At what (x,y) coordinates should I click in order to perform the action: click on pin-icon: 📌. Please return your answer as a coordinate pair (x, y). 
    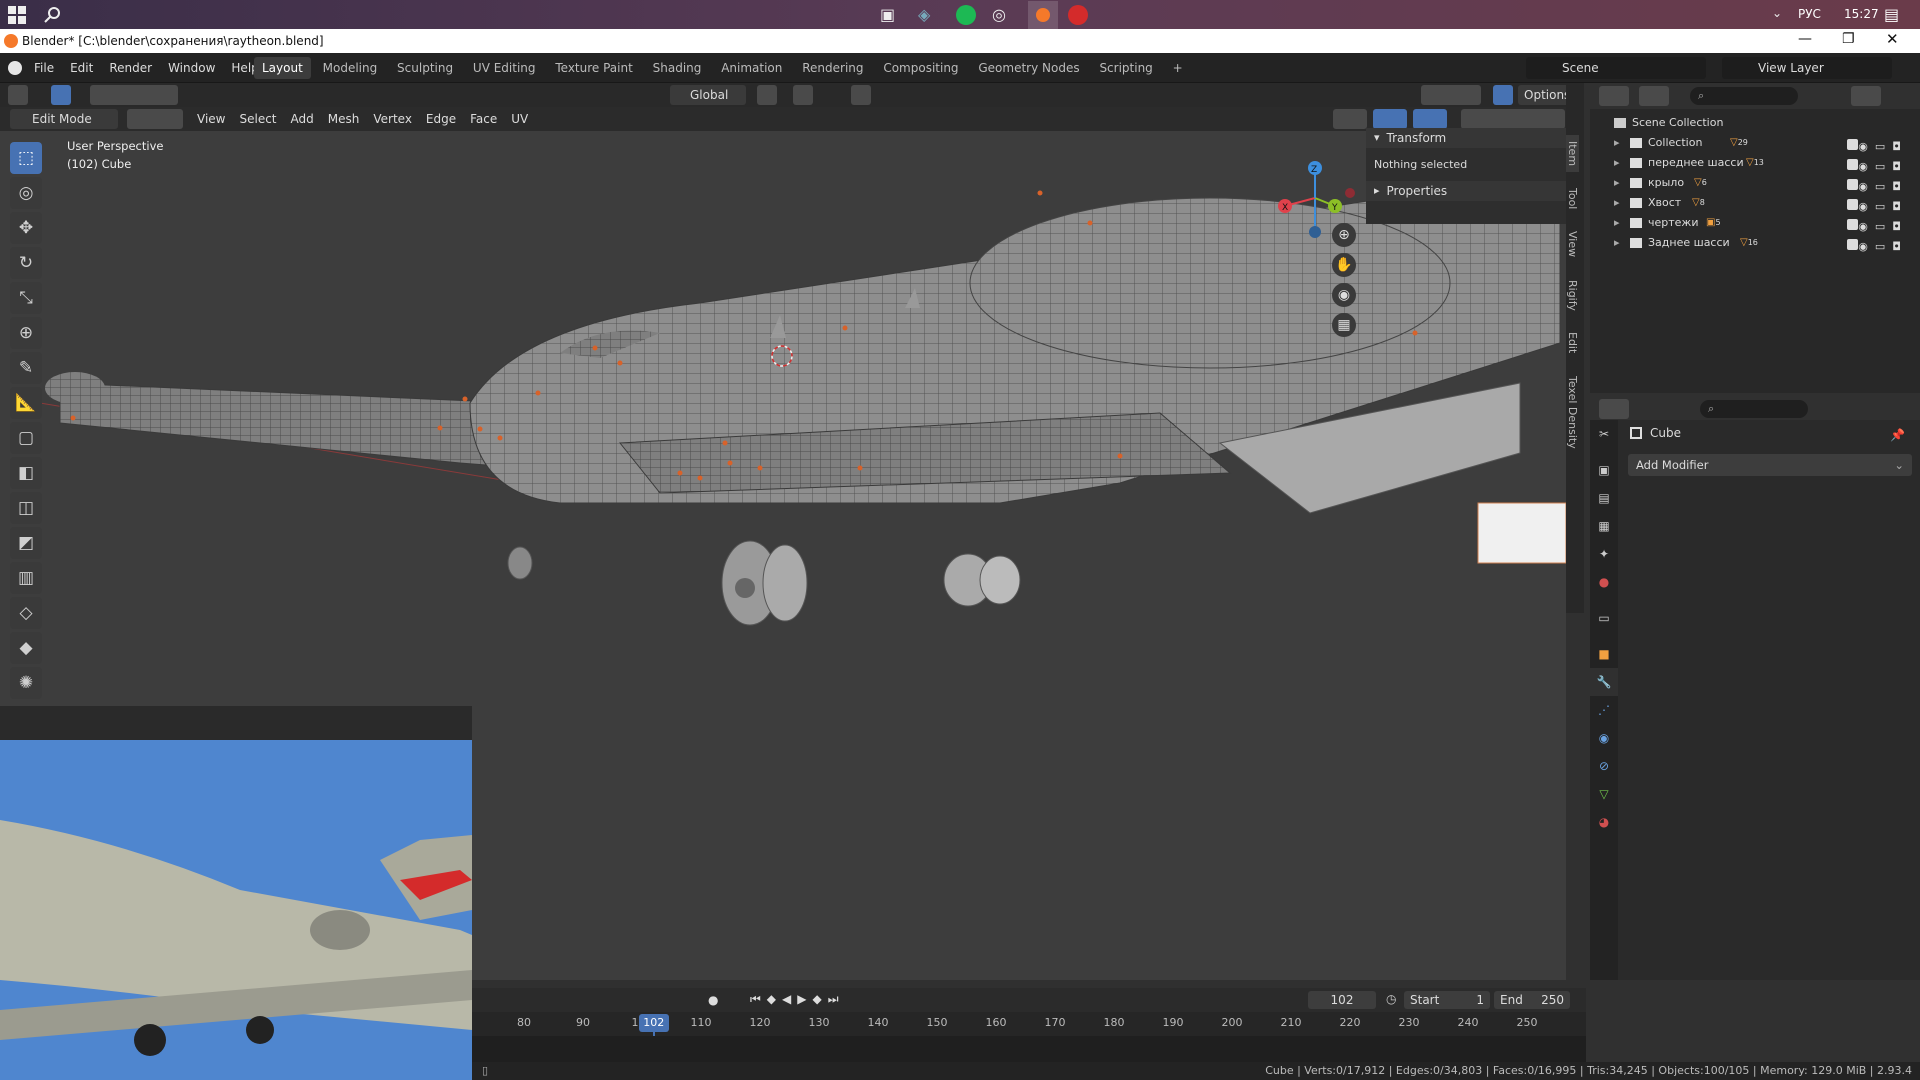
    Looking at the image, I should click on (1897, 435).